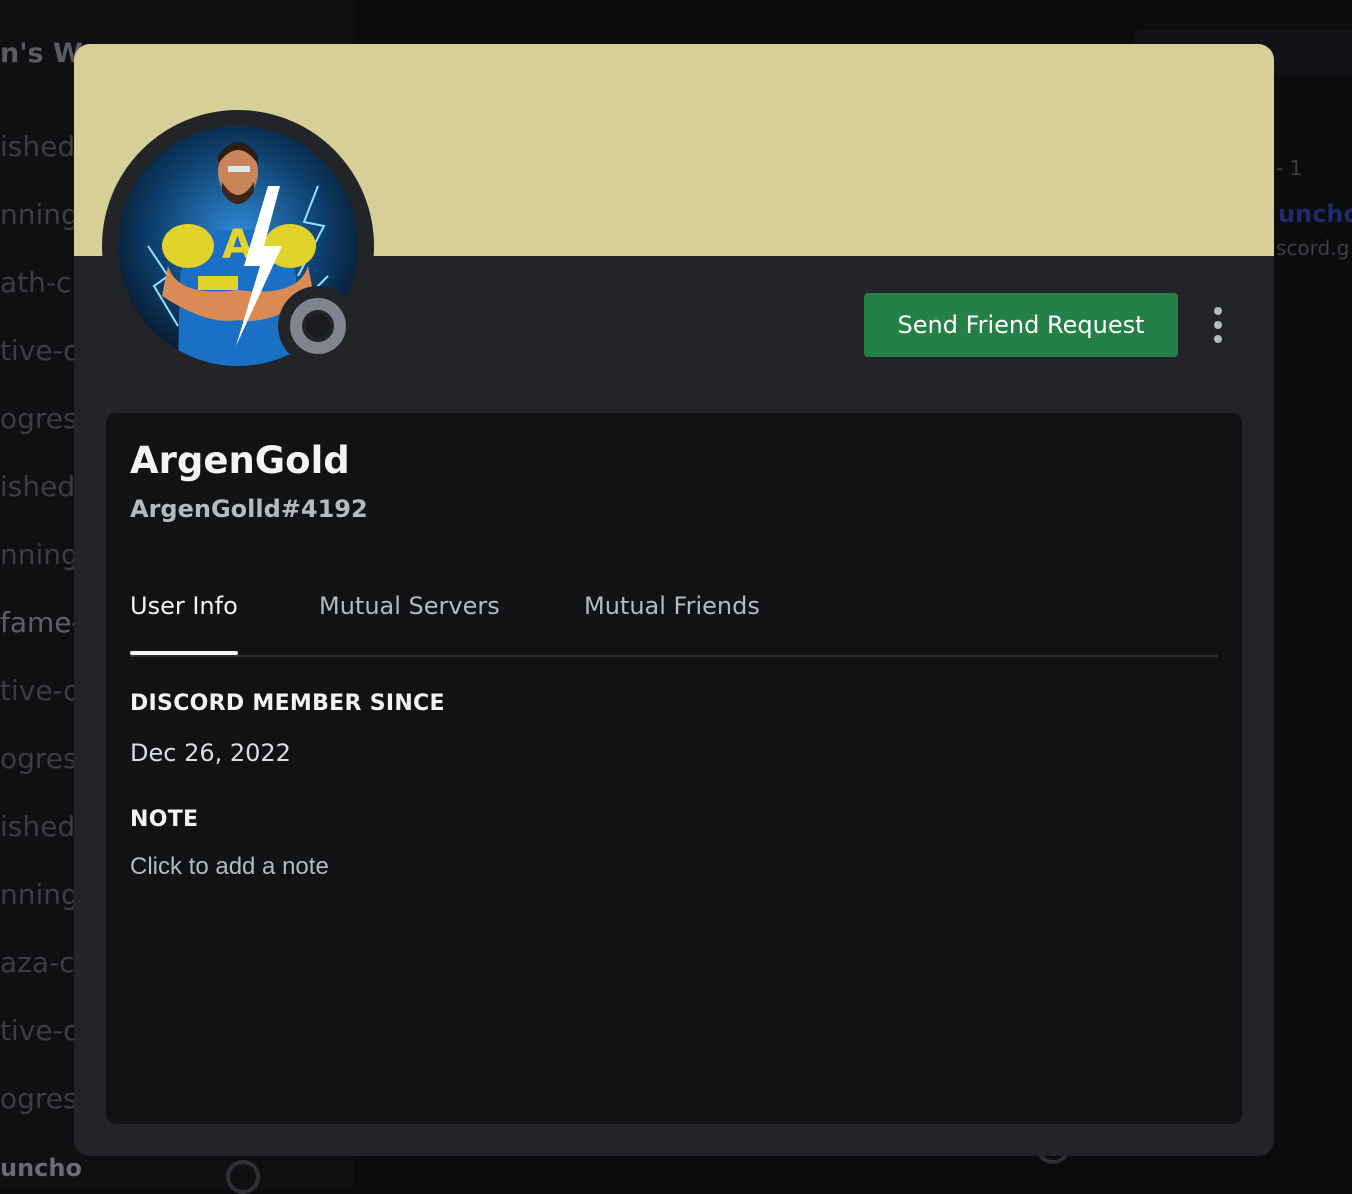 The width and height of the screenshot is (1352, 1194). Describe the element at coordinates (184, 616) in the screenshot. I see `tab-user-info: User Info` at that location.